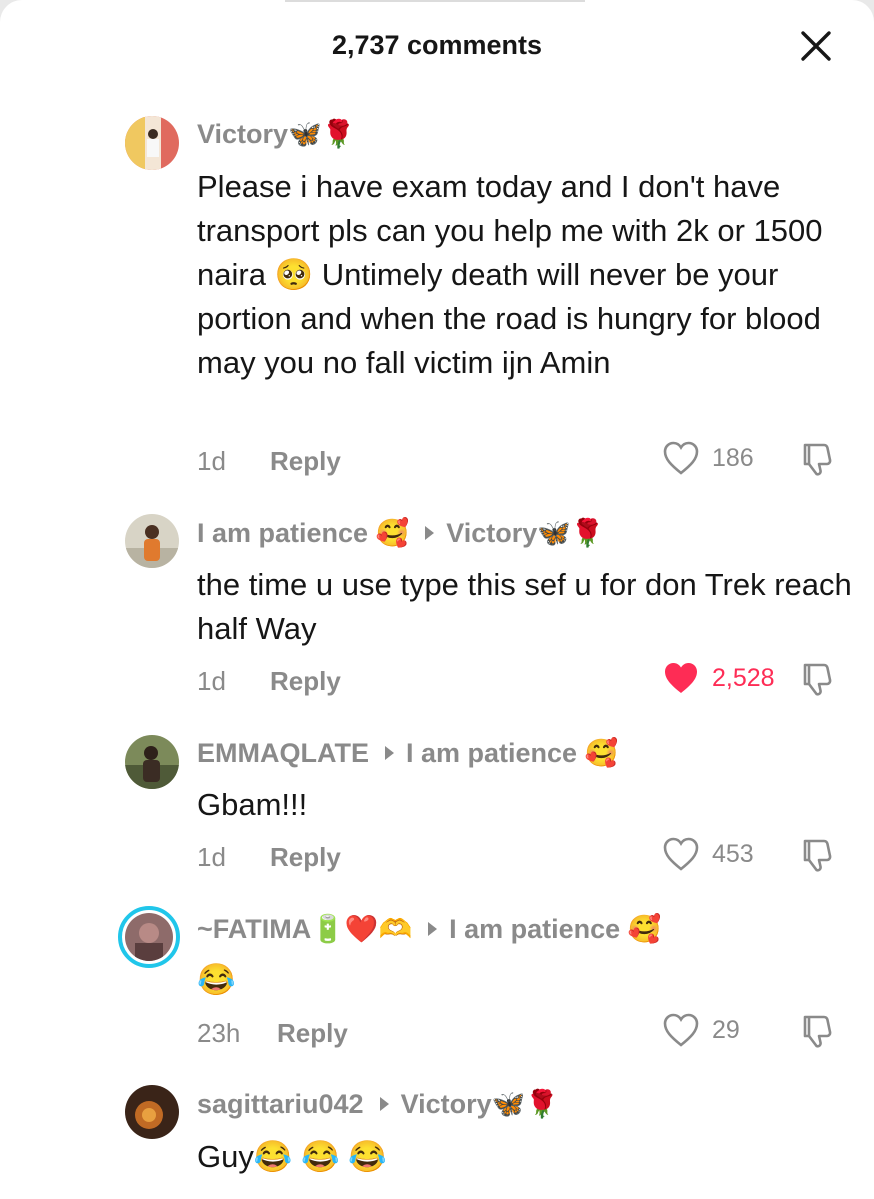 The height and width of the screenshot is (1199, 874). What do you see at coordinates (522, 680) in the screenshot?
I see `comment-meta: 1d Reply 2,528` at bounding box center [522, 680].